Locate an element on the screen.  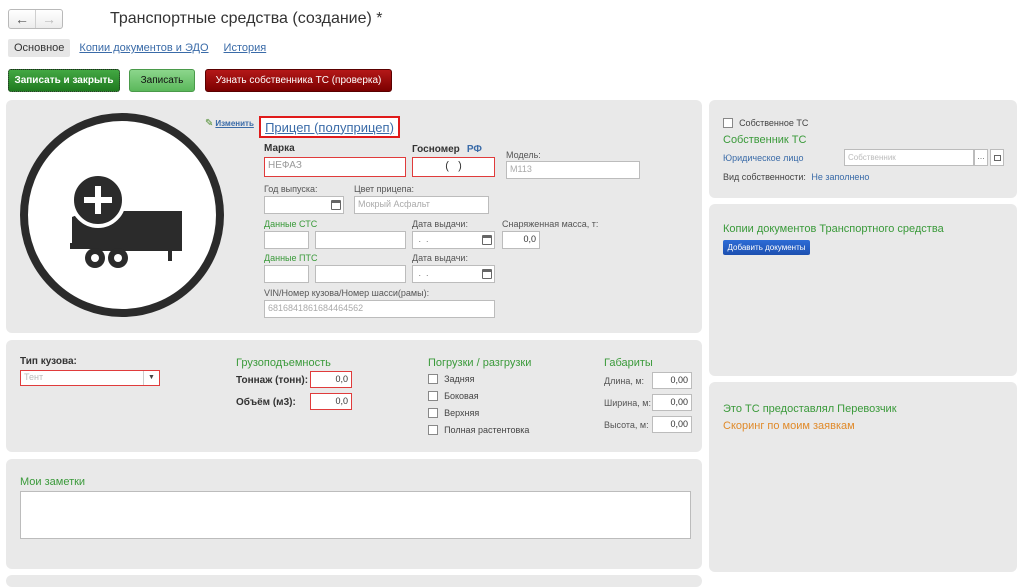
back-arrow-icon: ← is located at coordinates (22, 19).